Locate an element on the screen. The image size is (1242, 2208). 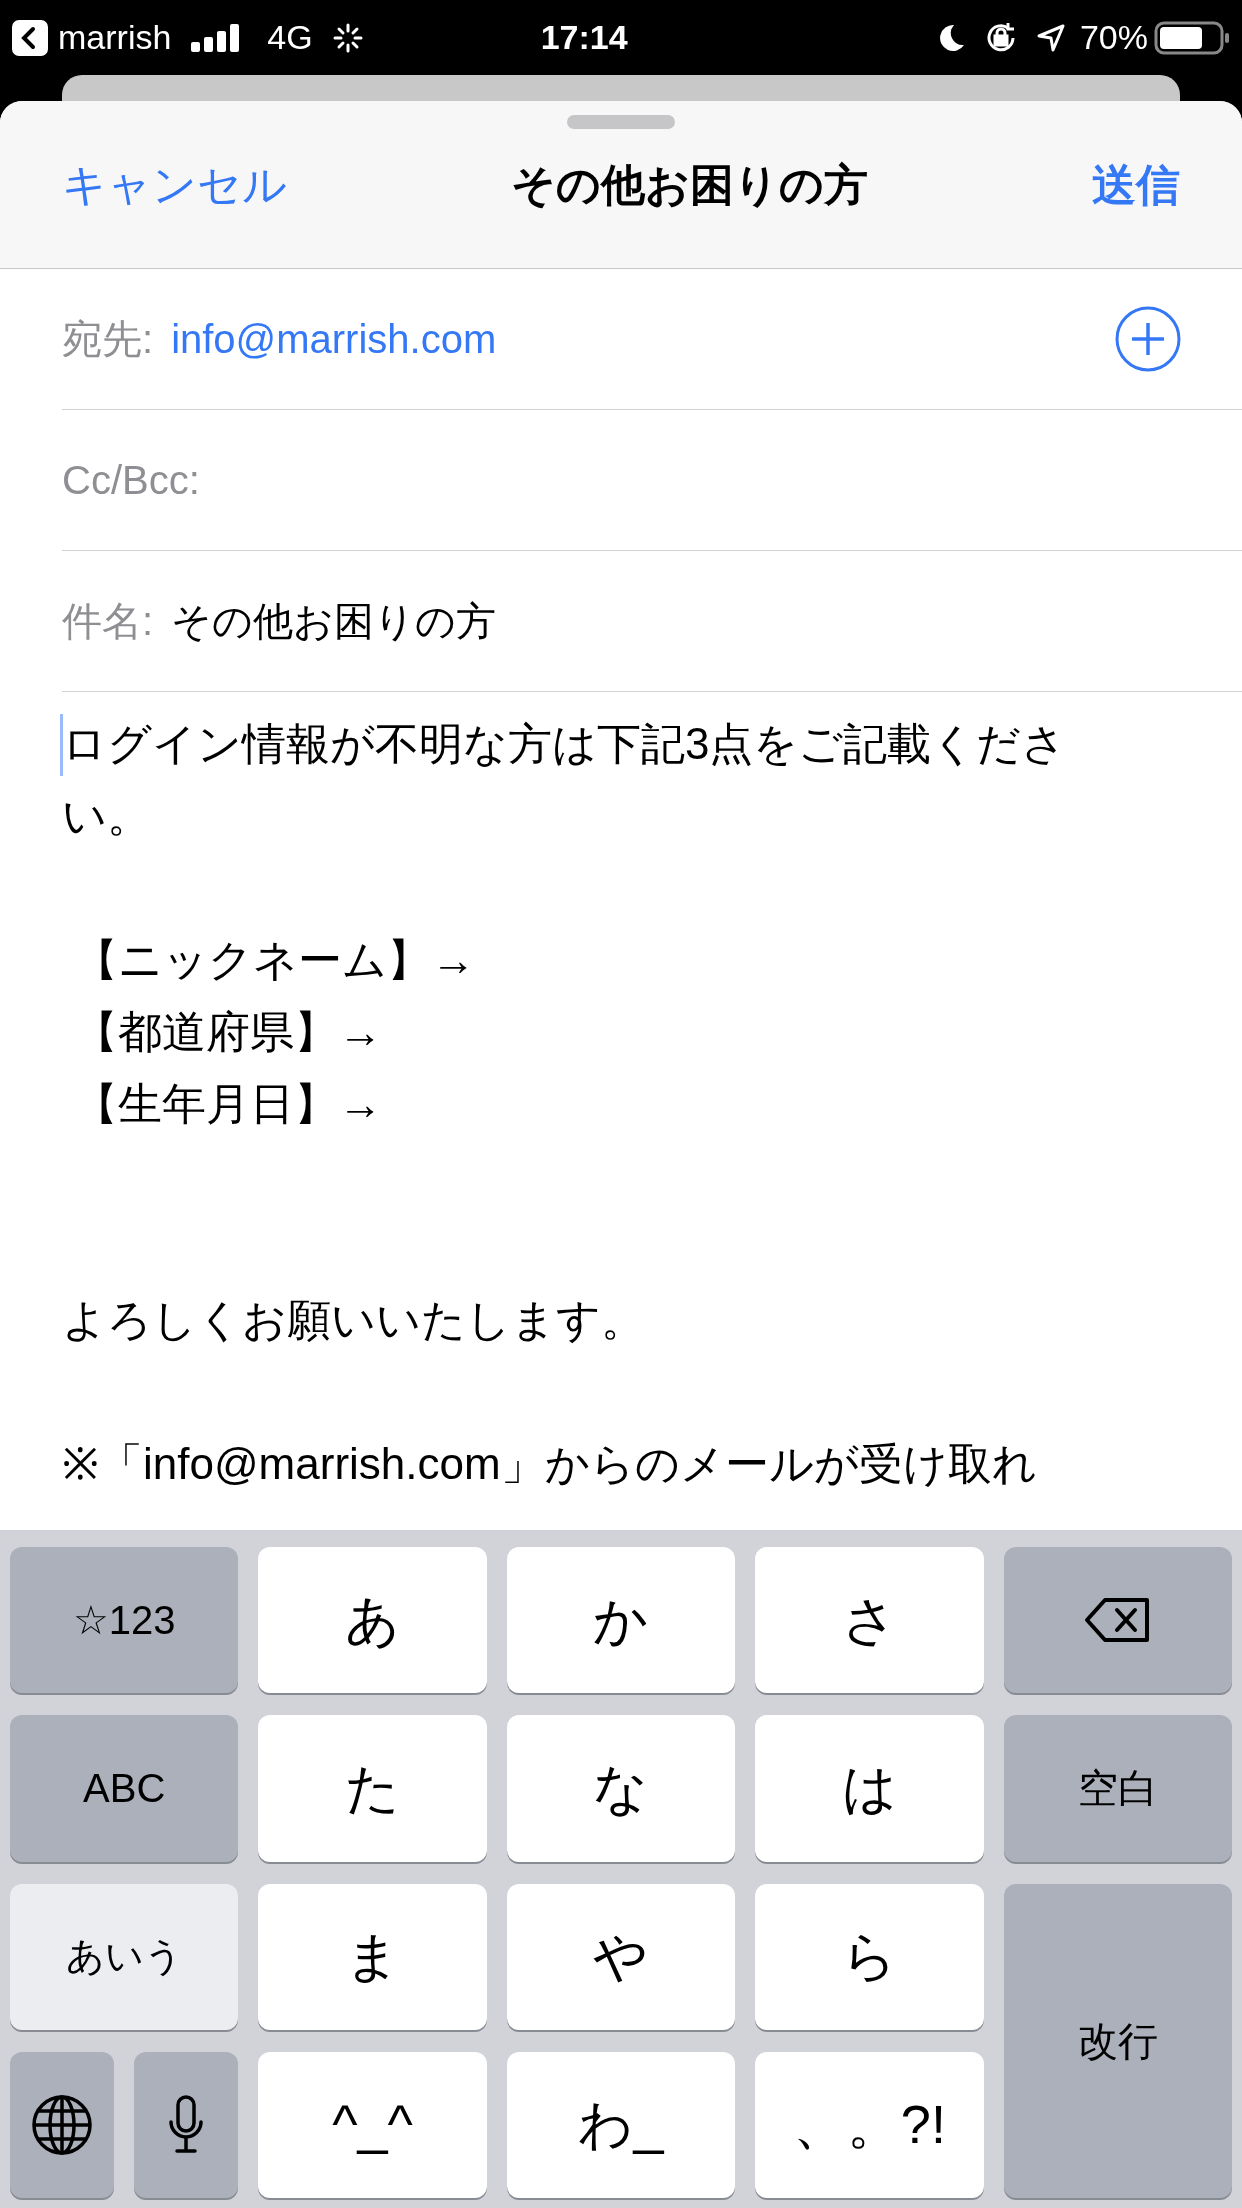
key: 空白 is located at coordinates (1117, 1788).